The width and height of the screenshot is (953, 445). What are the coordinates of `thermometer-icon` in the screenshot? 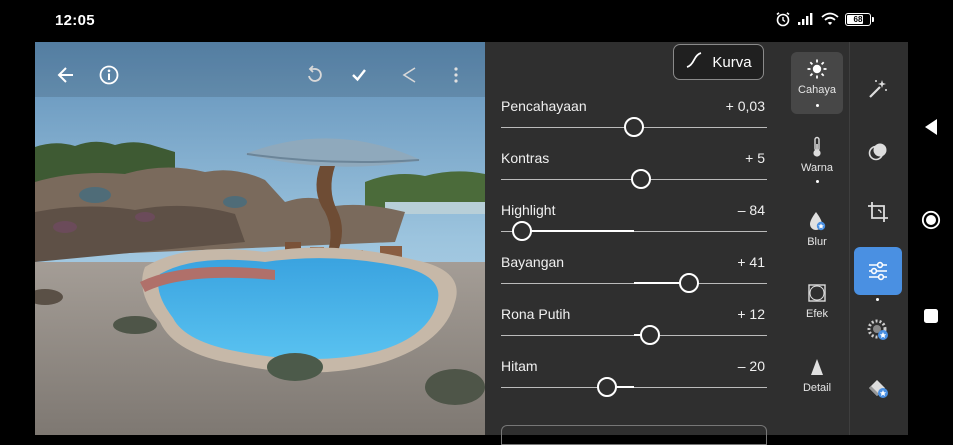 It's located at (817, 147).